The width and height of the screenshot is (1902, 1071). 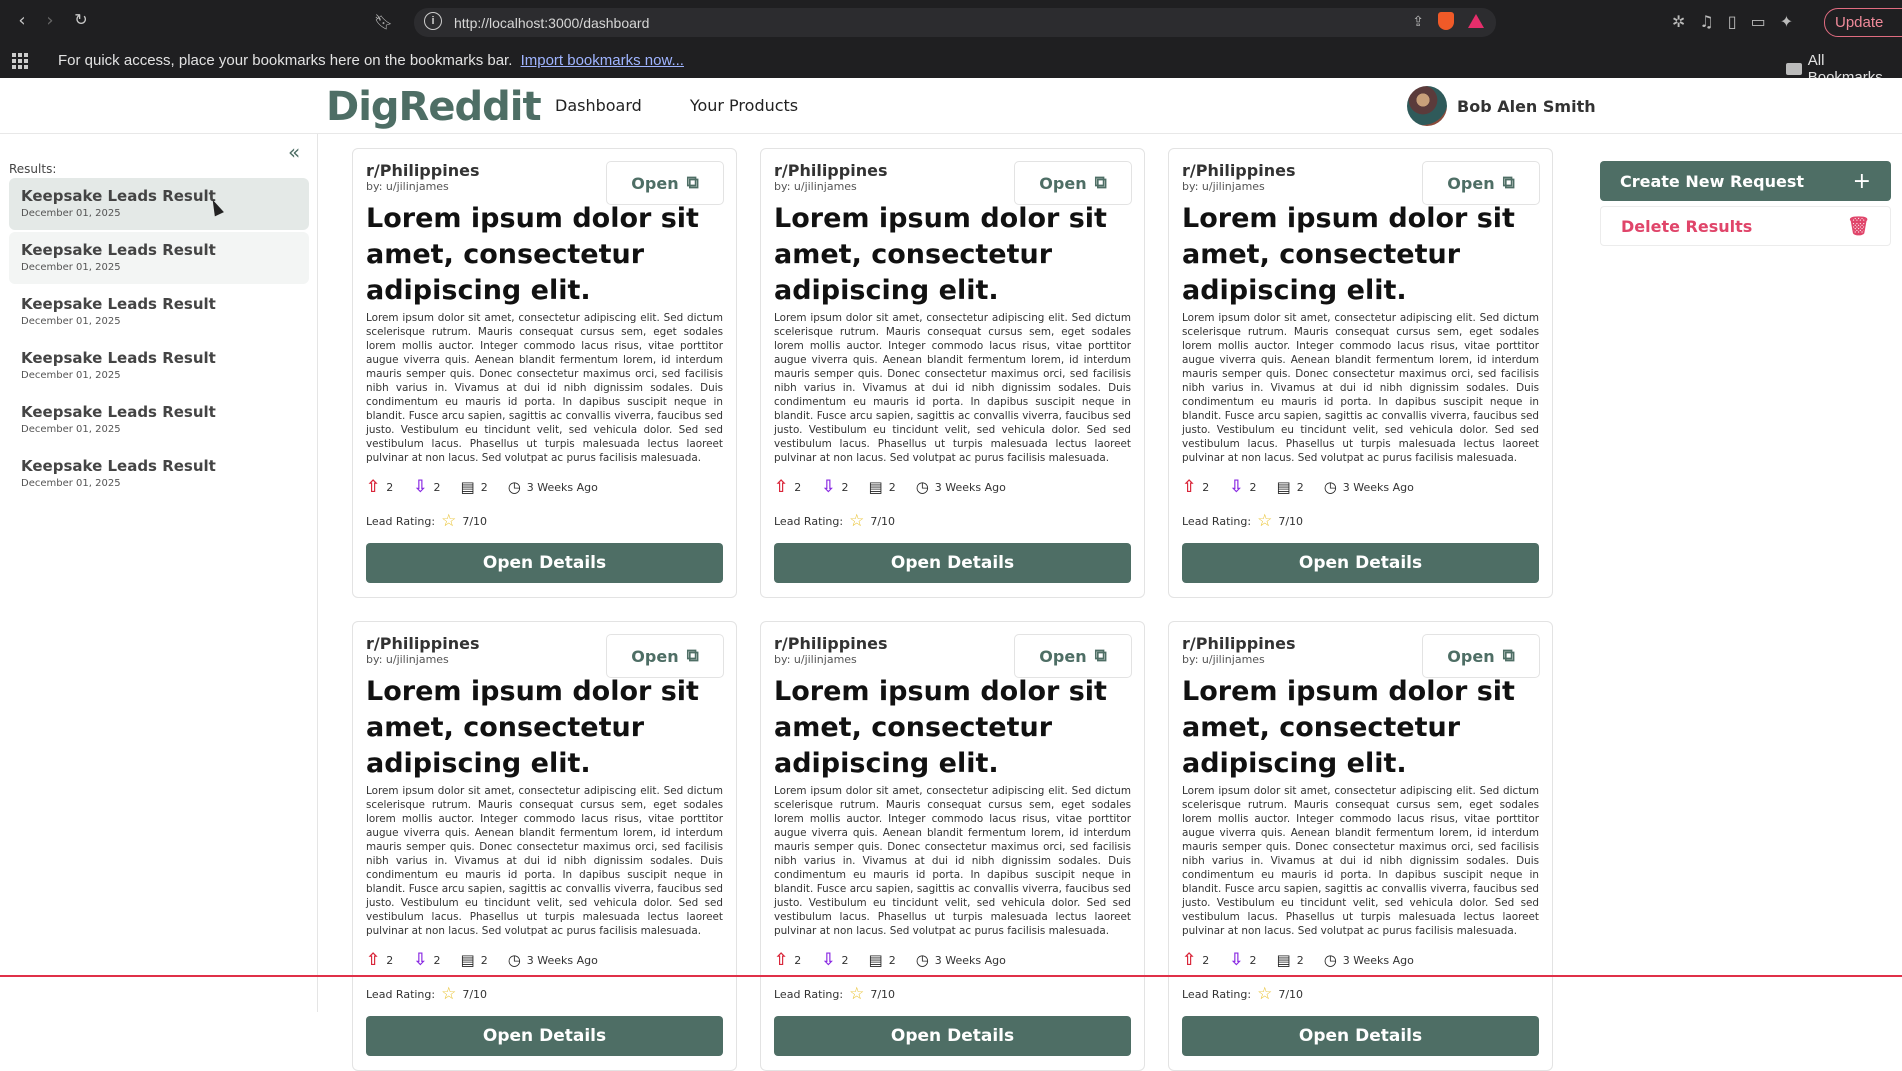 What do you see at coordinates (1678, 21) in the screenshot?
I see `extensions-icon: ✲` at bounding box center [1678, 21].